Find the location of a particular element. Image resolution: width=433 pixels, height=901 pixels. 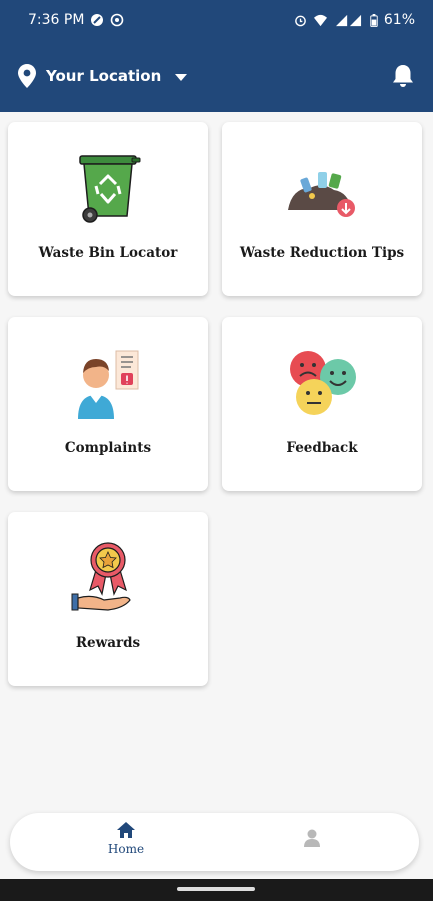

waste-reduction-icon is located at coordinates (321, 194).